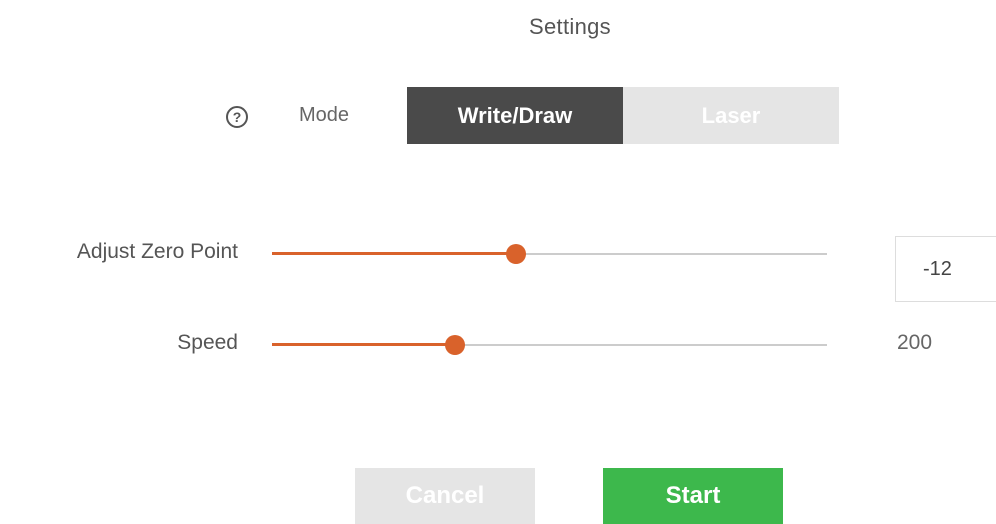  What do you see at coordinates (324, 115) in the screenshot?
I see `mode-label: Mode` at bounding box center [324, 115].